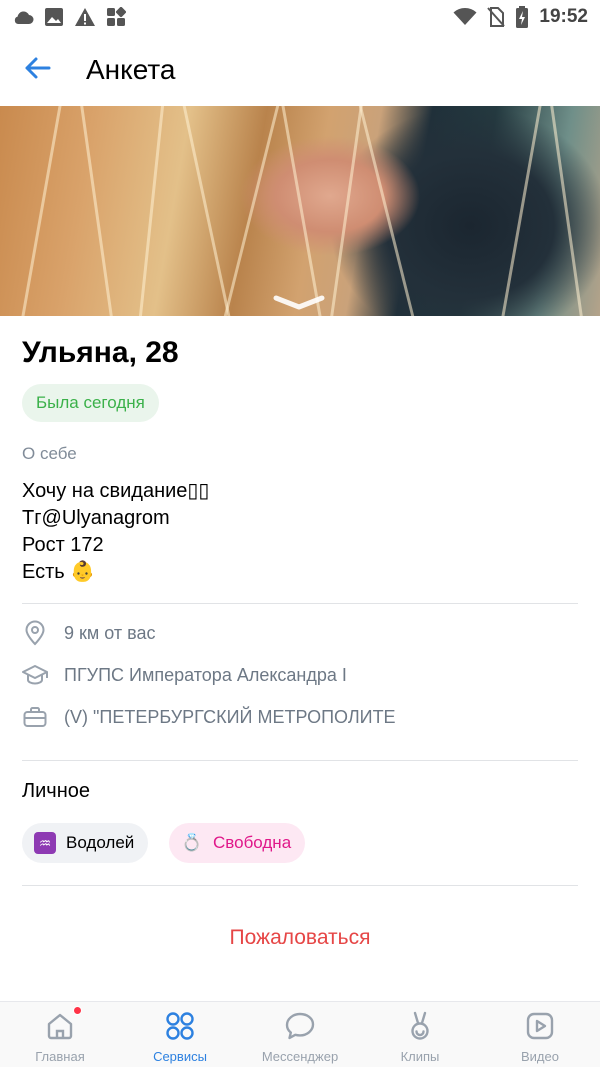  What do you see at coordinates (54, 17) in the screenshot?
I see `image-icon` at bounding box center [54, 17].